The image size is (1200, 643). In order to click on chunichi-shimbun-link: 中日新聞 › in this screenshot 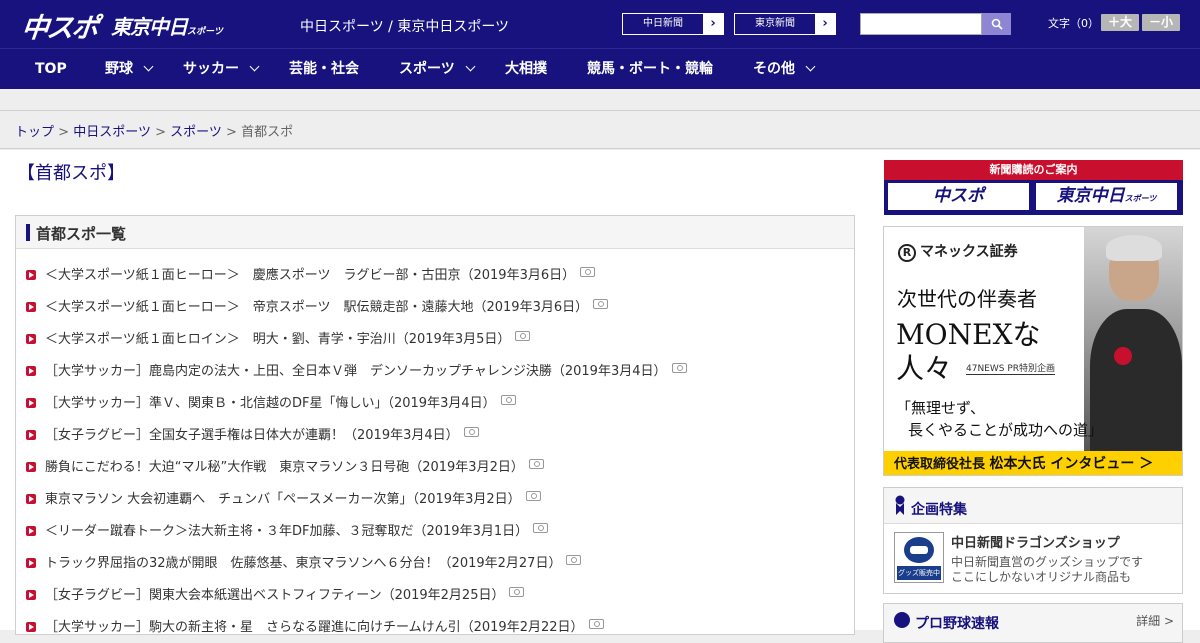, I will do `click(673, 24)`.